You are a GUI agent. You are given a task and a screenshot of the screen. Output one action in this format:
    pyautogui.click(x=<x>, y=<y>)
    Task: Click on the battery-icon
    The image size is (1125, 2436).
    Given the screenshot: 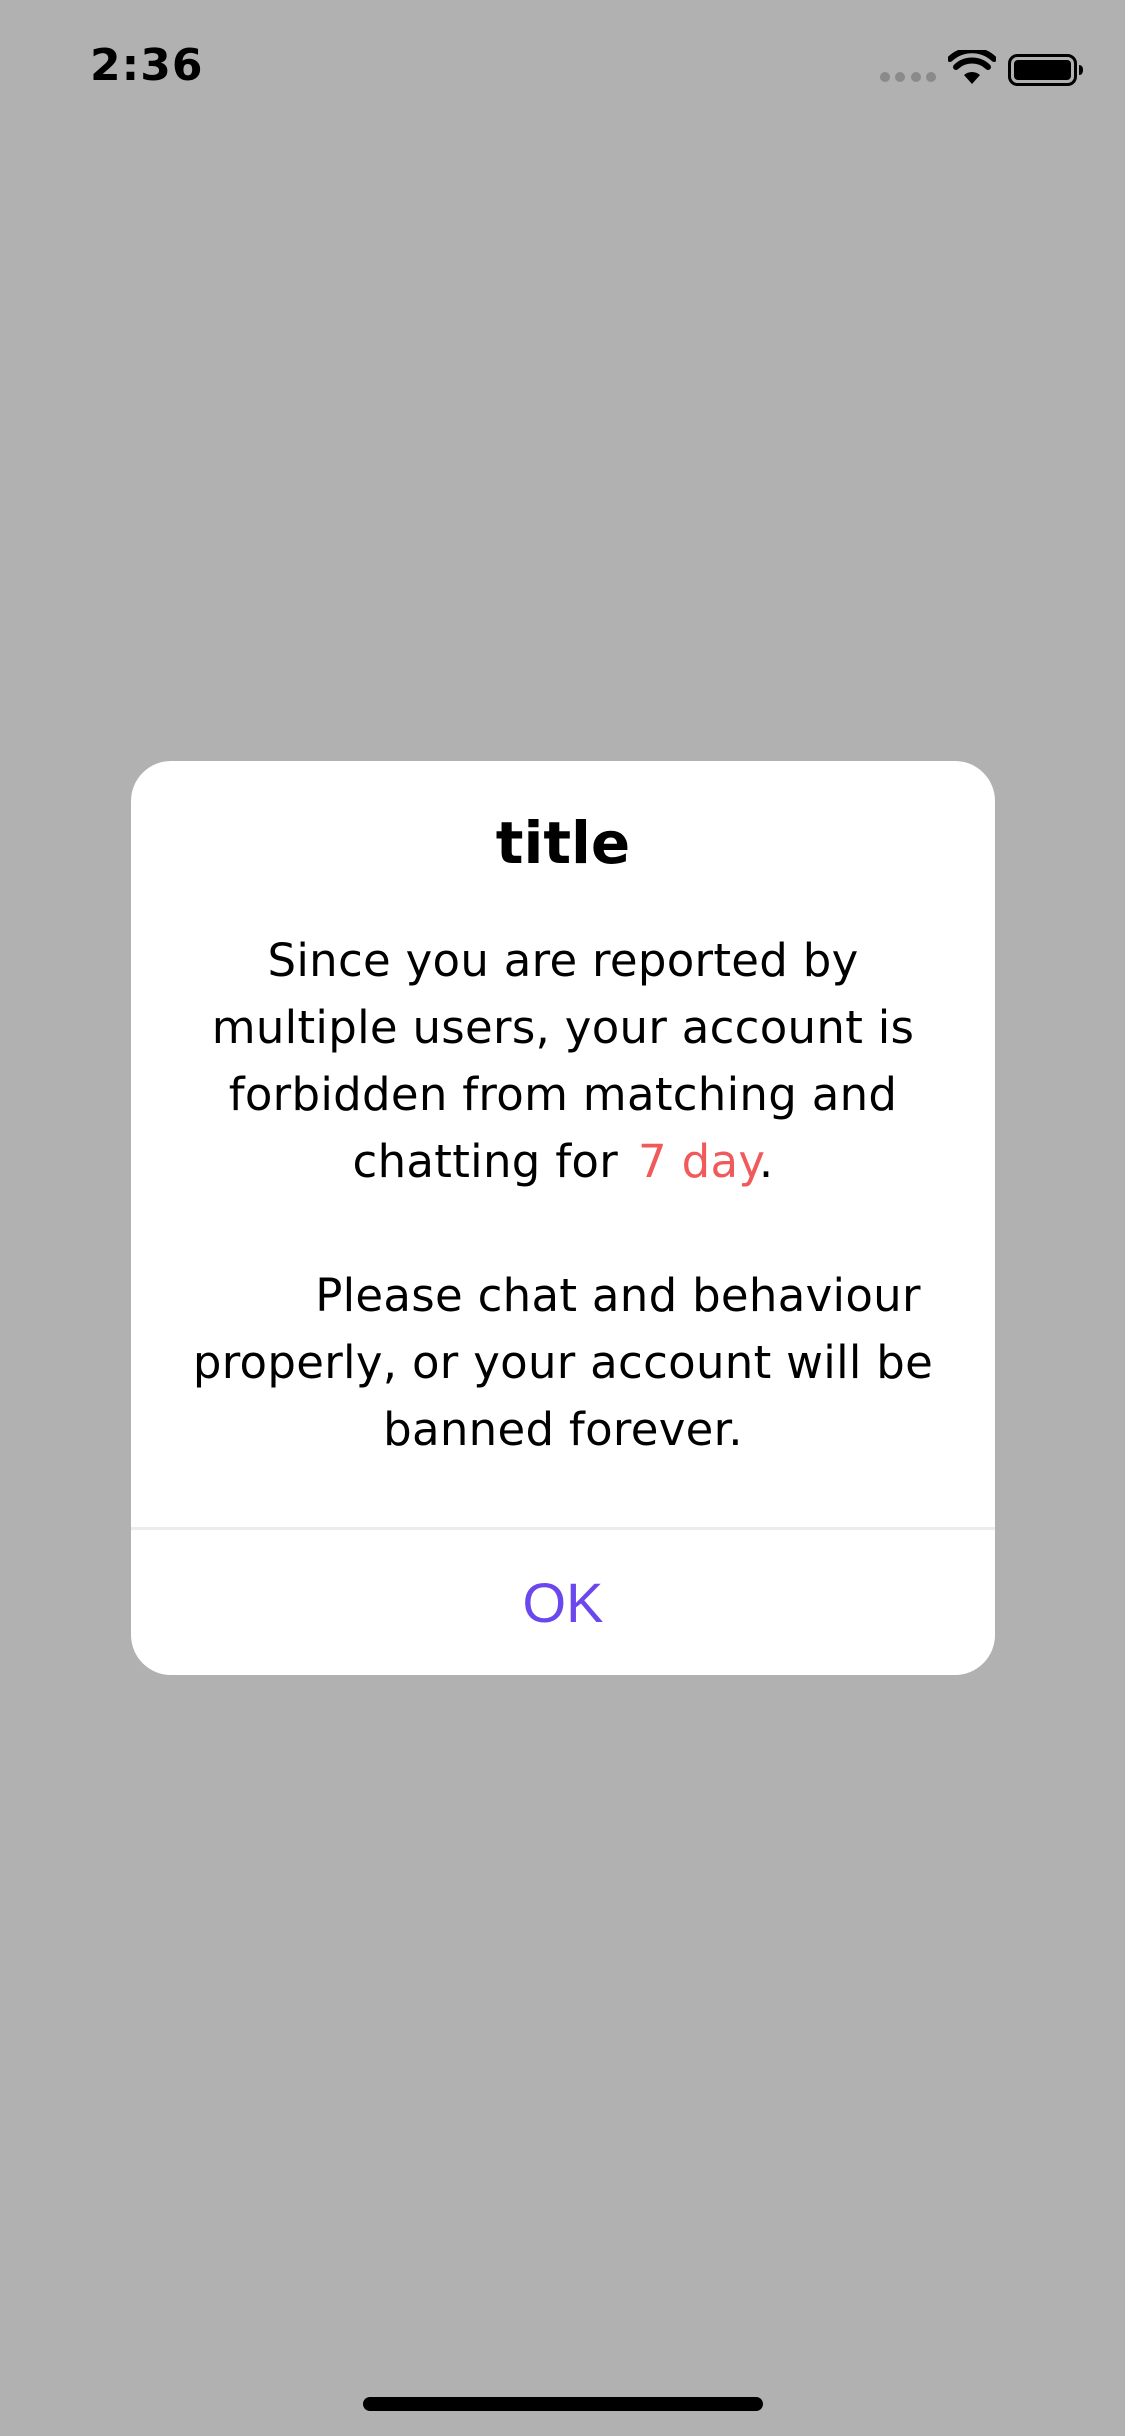 What is the action you would take?
    pyautogui.click(x=1045, y=70)
    